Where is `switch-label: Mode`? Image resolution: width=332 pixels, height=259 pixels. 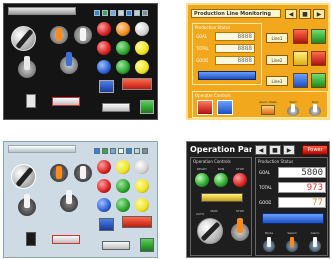 switch-label: Mode is located at coordinates (269, 233).